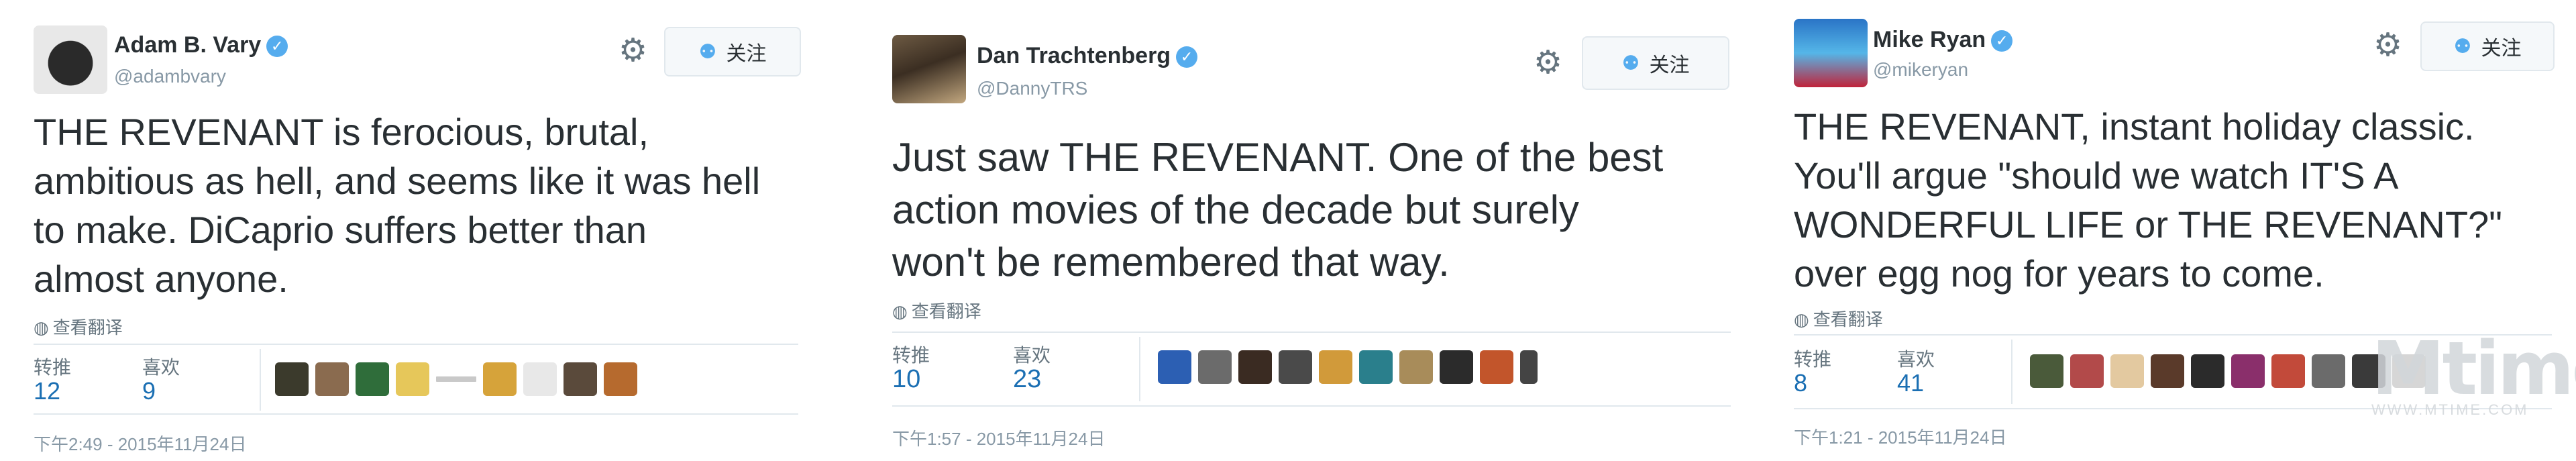  I want to click on retweet-count: 8, so click(1800, 383).